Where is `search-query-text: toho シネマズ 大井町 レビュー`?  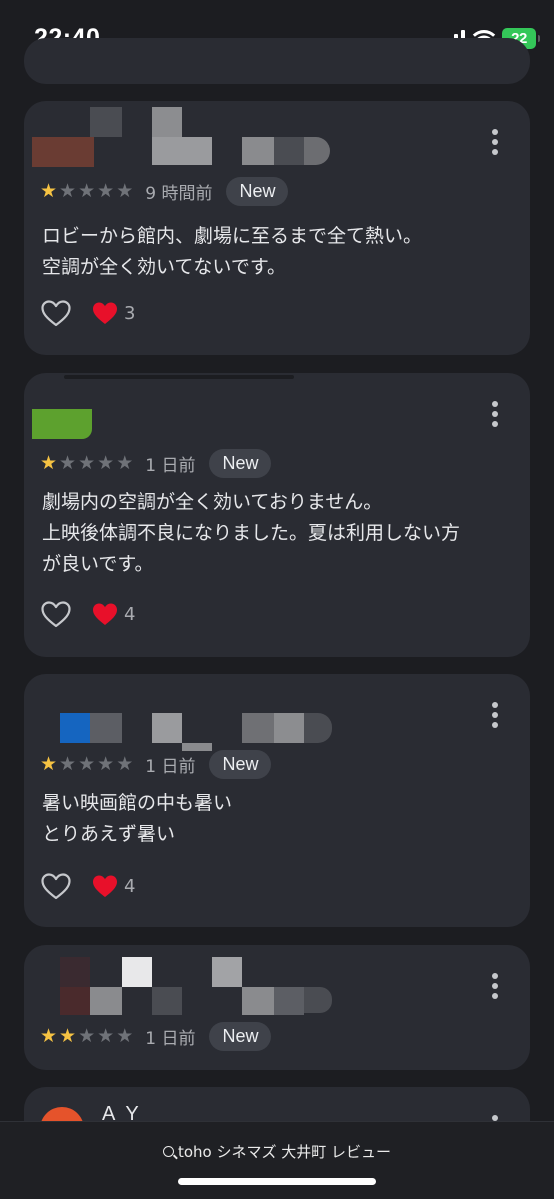
search-query-text: toho シネマズ 大井町 レビュー is located at coordinates (284, 1152).